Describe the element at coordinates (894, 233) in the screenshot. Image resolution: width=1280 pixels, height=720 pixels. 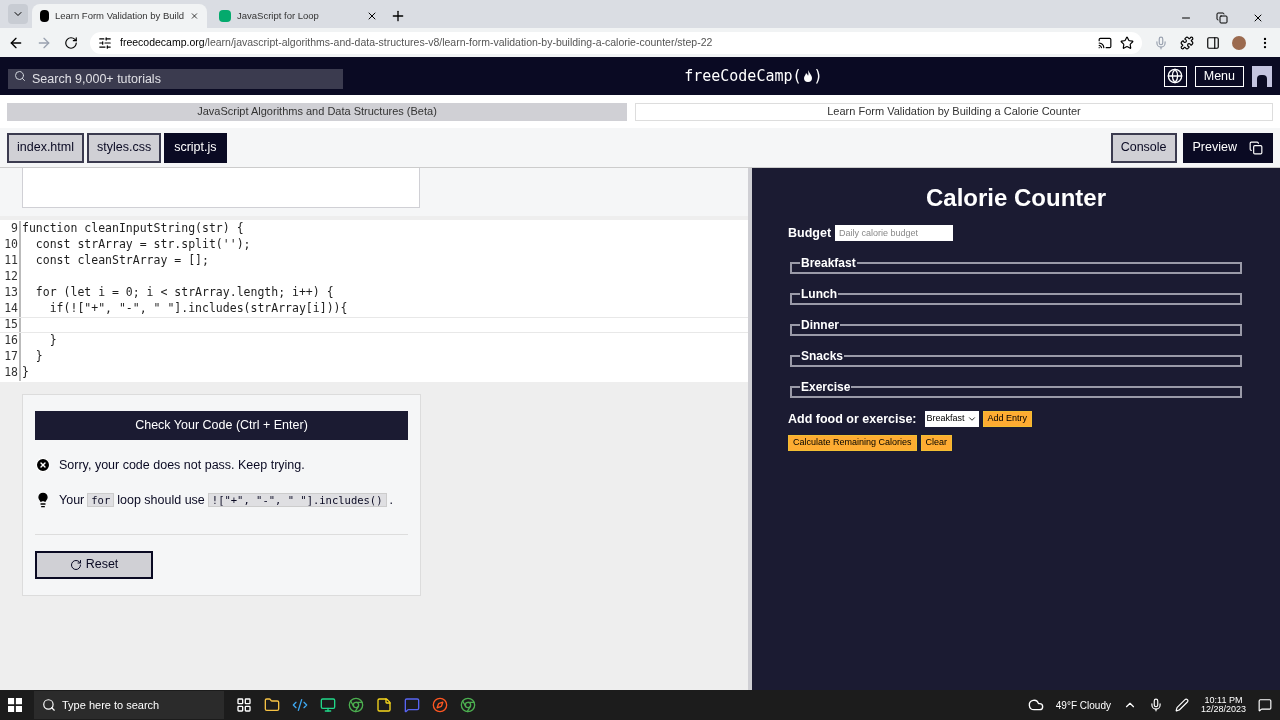
I see `budget-field: Daily calorie budget` at that location.